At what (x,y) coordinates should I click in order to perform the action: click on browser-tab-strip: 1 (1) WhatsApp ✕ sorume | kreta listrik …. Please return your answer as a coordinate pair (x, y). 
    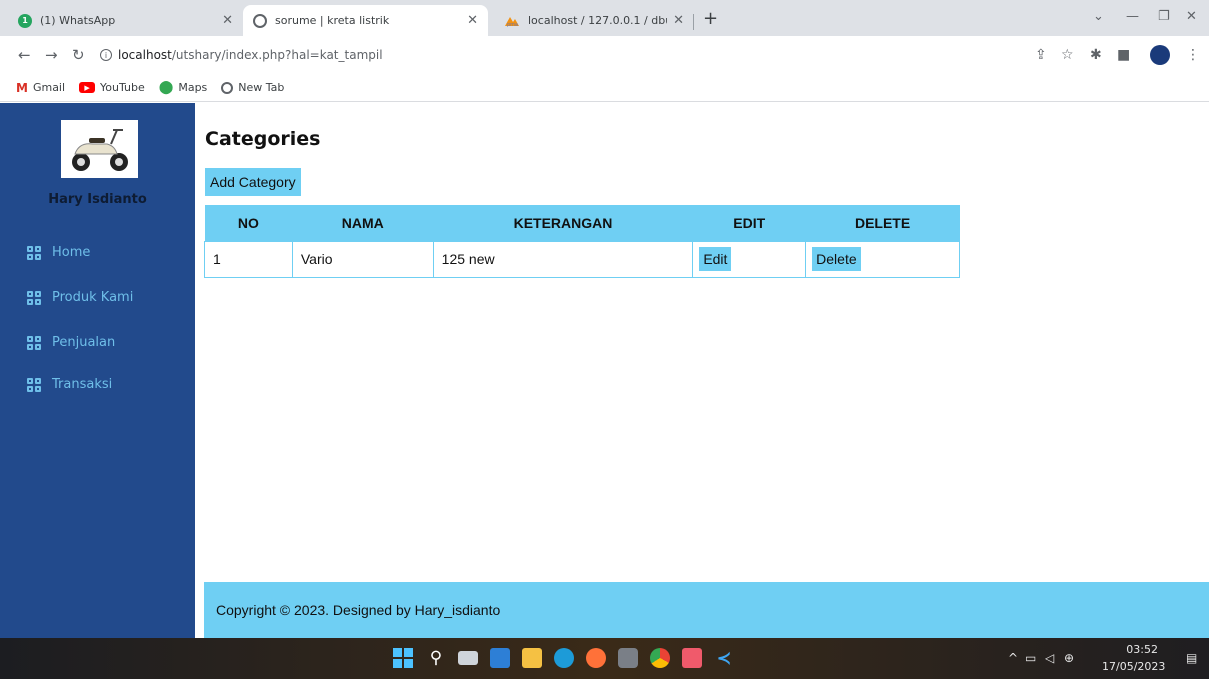
    Looking at the image, I should click on (604, 18).